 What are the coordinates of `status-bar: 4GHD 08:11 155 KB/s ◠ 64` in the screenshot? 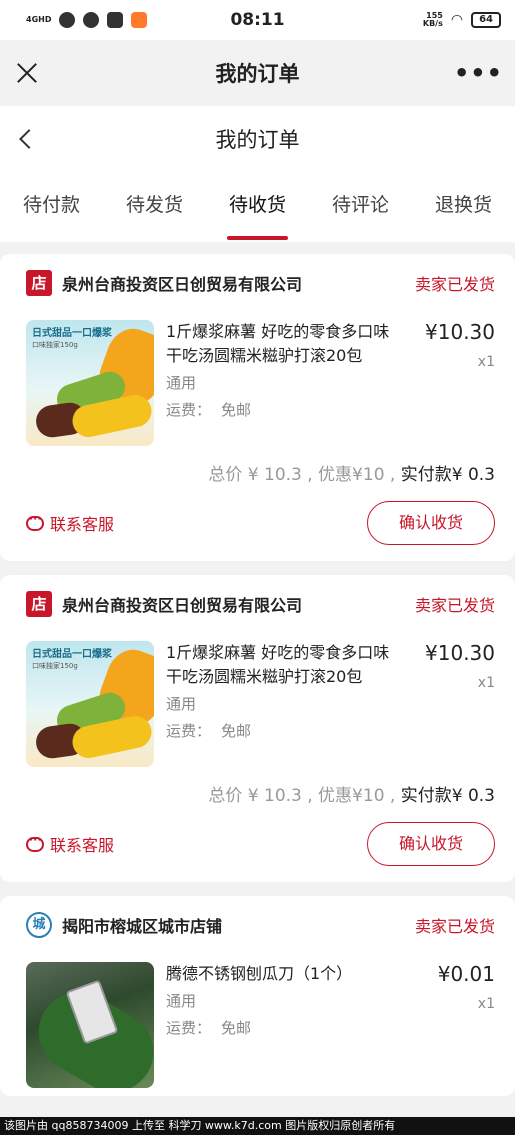 It's located at (257, 20).